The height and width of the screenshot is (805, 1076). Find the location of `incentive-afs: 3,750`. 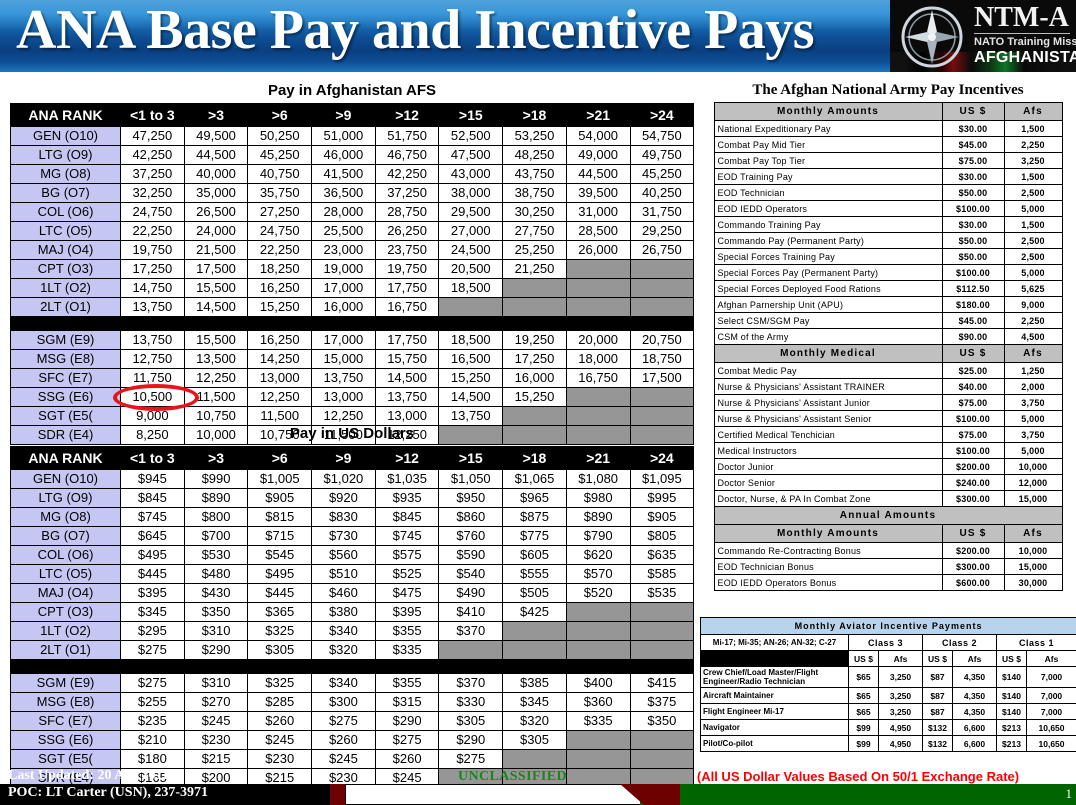

incentive-afs: 3,750 is located at coordinates (1033, 402).